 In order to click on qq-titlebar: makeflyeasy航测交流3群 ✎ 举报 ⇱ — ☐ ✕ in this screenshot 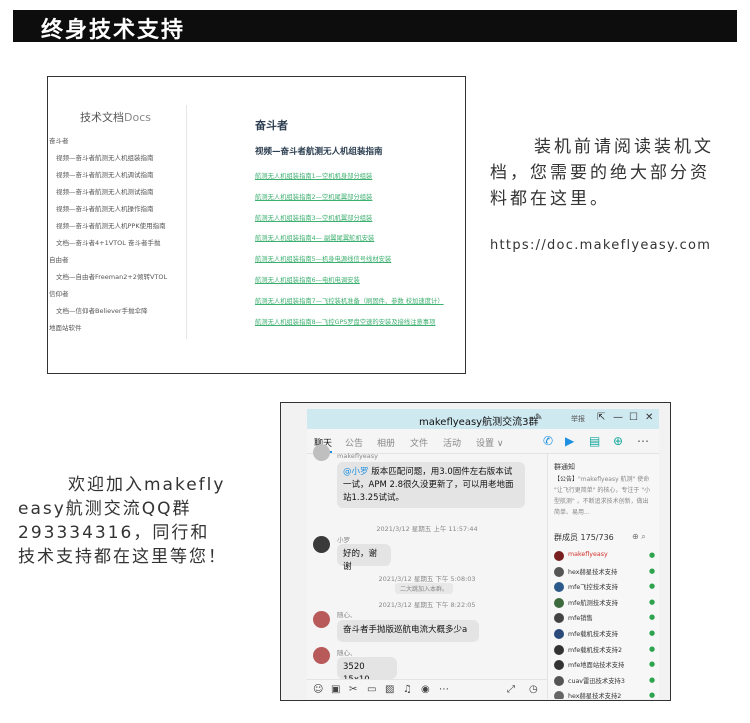, I will do `click(483, 419)`.